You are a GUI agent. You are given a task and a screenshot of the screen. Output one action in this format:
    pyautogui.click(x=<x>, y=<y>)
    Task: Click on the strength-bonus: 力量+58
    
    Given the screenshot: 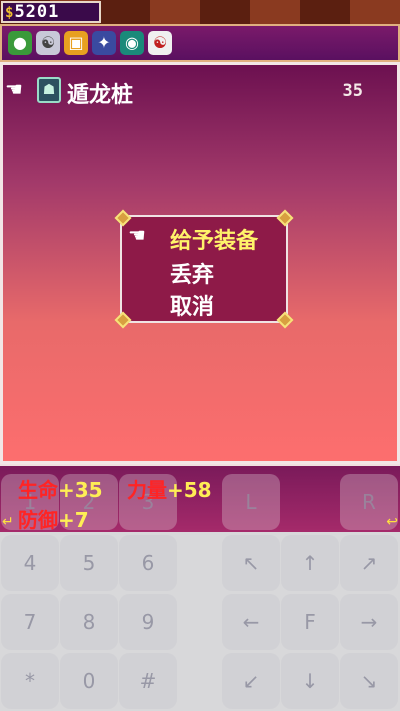 What is the action you would take?
    pyautogui.click(x=169, y=490)
    